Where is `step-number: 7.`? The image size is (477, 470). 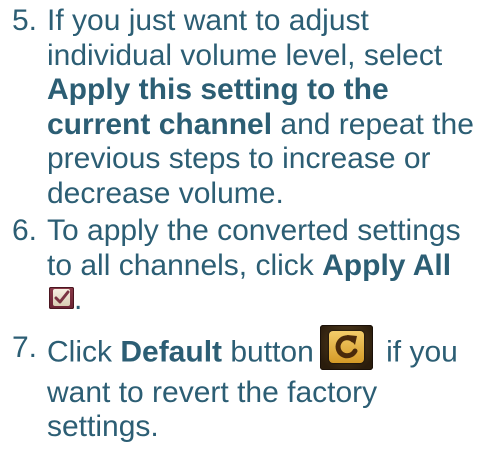 step-number: 7. is located at coordinates (25, 347).